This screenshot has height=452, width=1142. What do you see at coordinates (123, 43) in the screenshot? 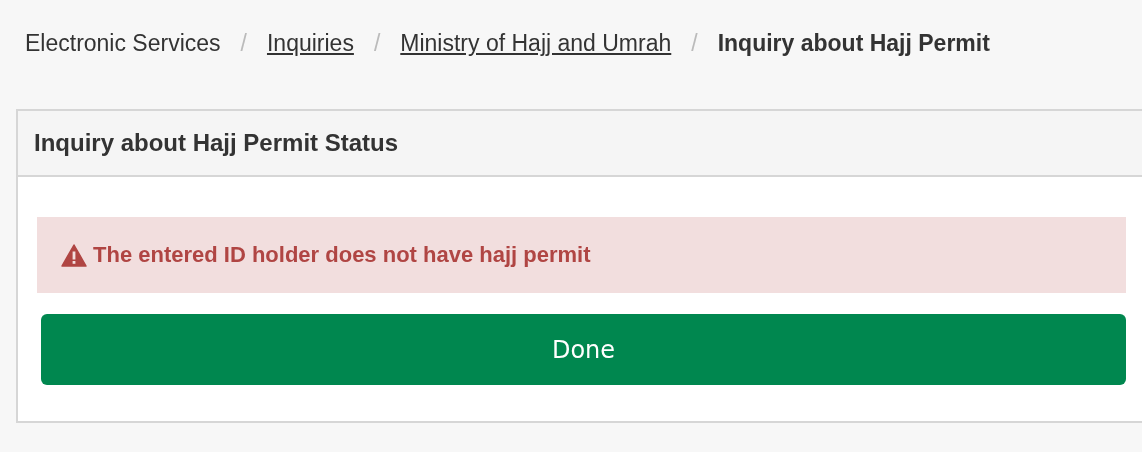
I see `breadcrumb-text: Electronic Services` at bounding box center [123, 43].